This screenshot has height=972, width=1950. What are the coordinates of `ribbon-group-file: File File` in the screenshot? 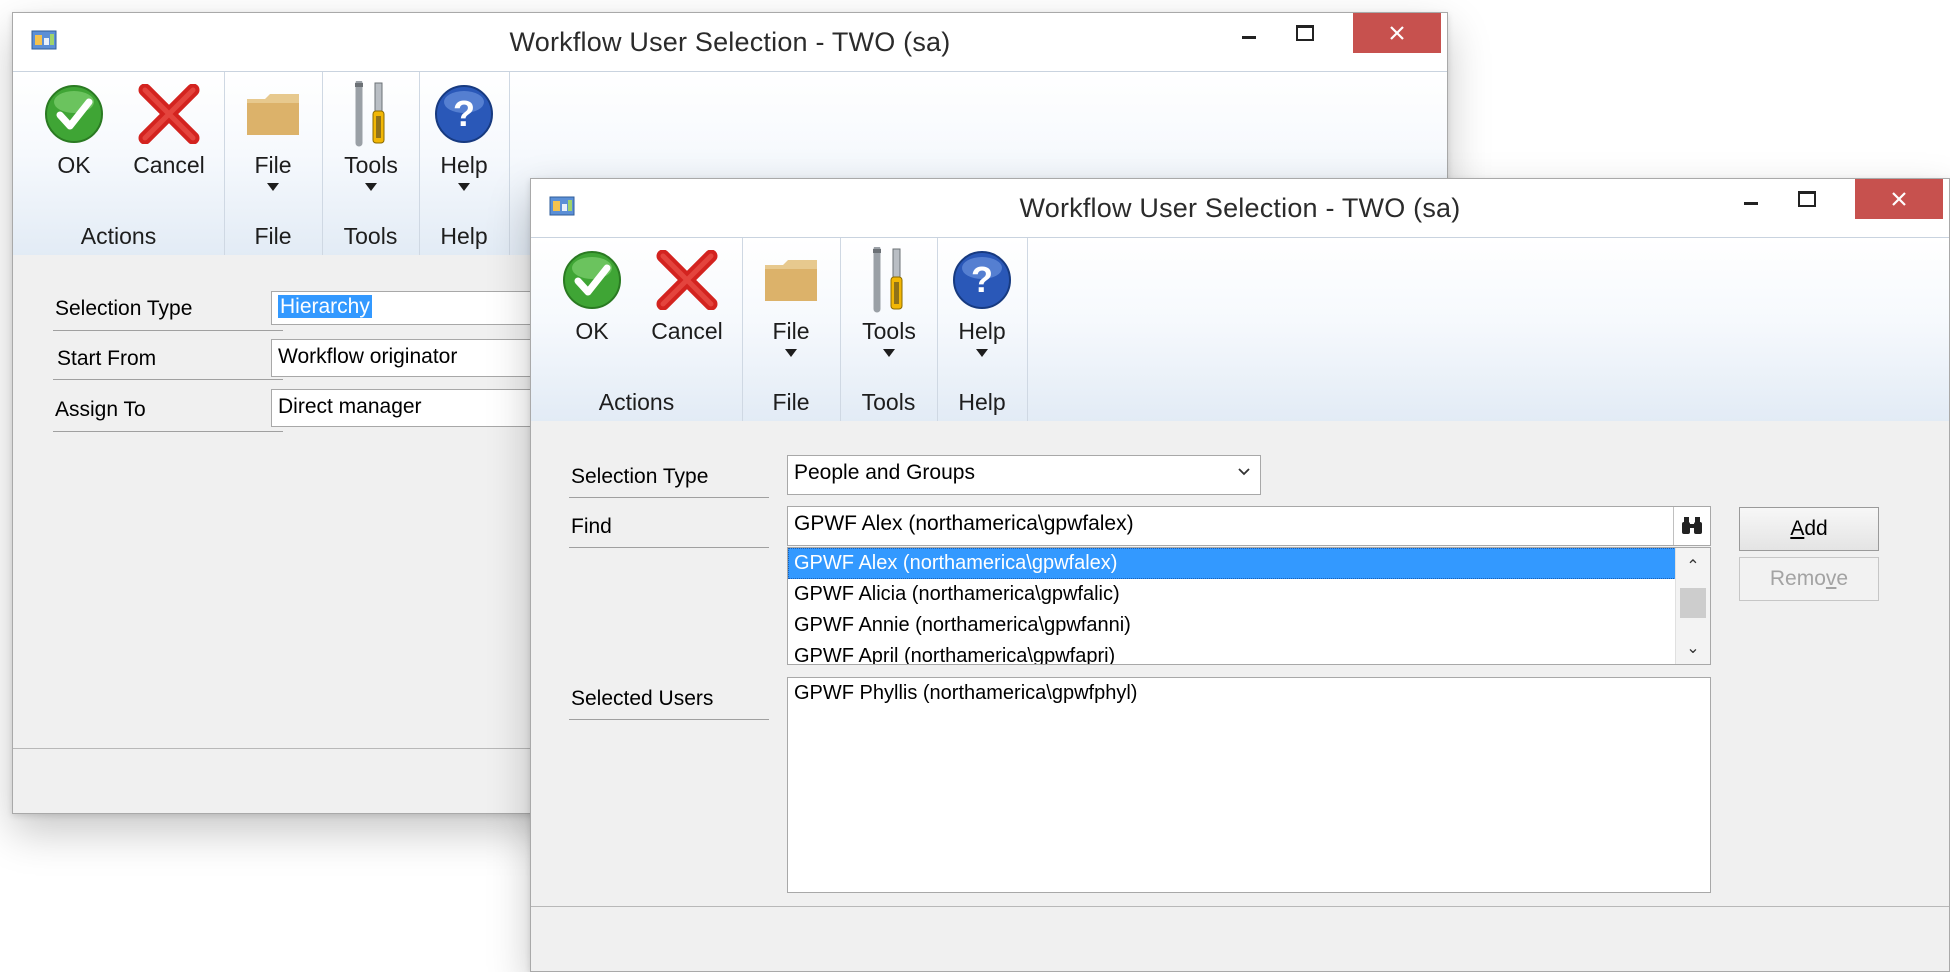 It's located at (273, 164).